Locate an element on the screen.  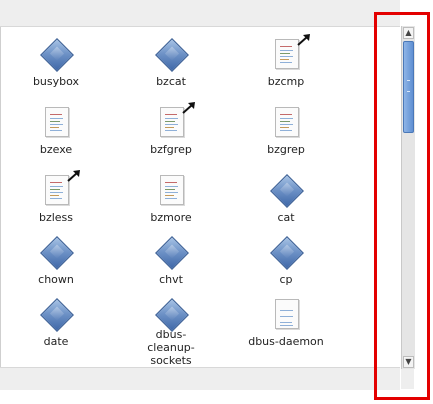
file-label: date is located at coordinates (56, 341).